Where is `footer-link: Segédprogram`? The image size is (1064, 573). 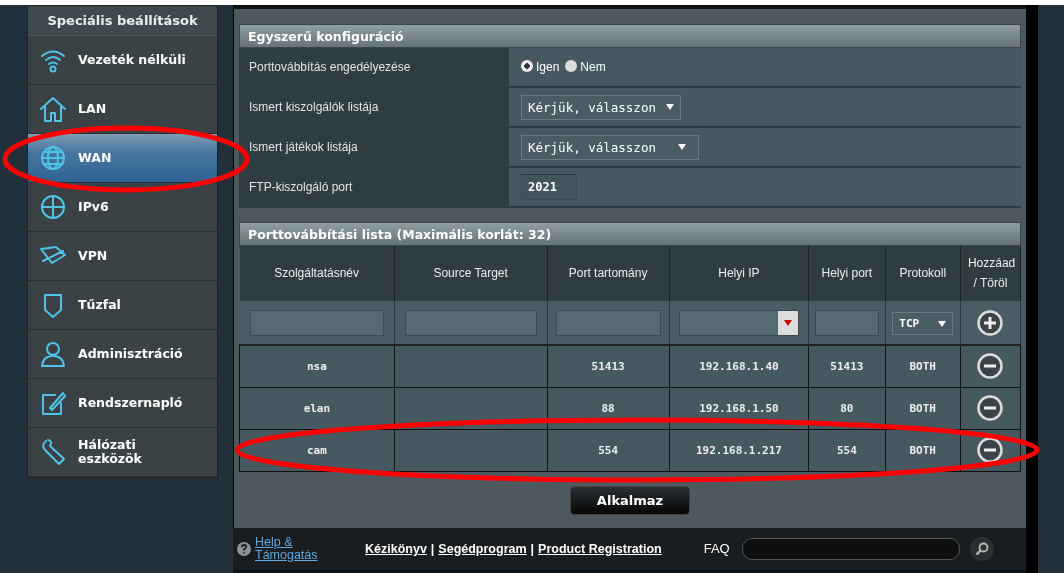
footer-link: Segédprogram is located at coordinates (482, 549).